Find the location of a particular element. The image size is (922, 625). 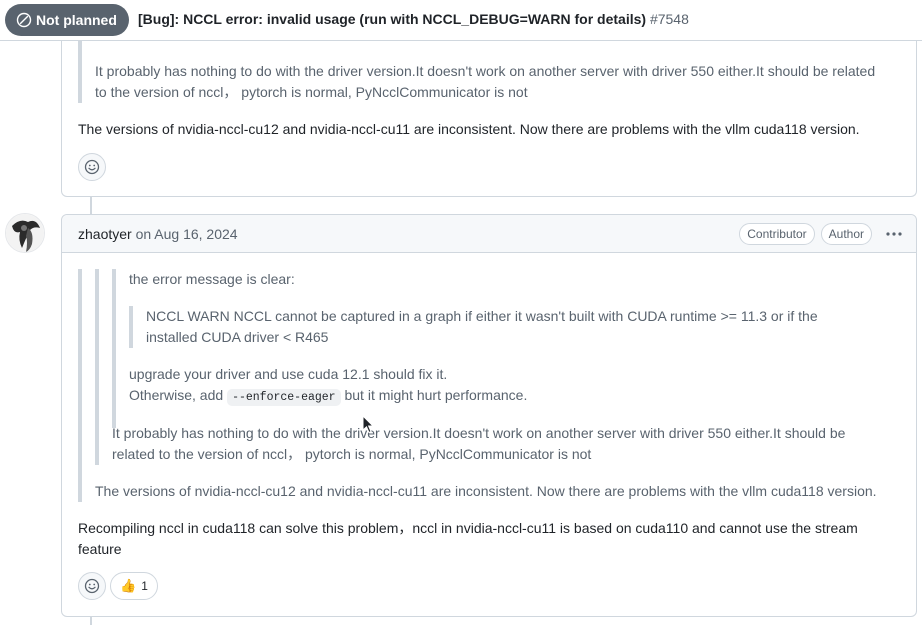

avatar-image is located at coordinates (25, 233).